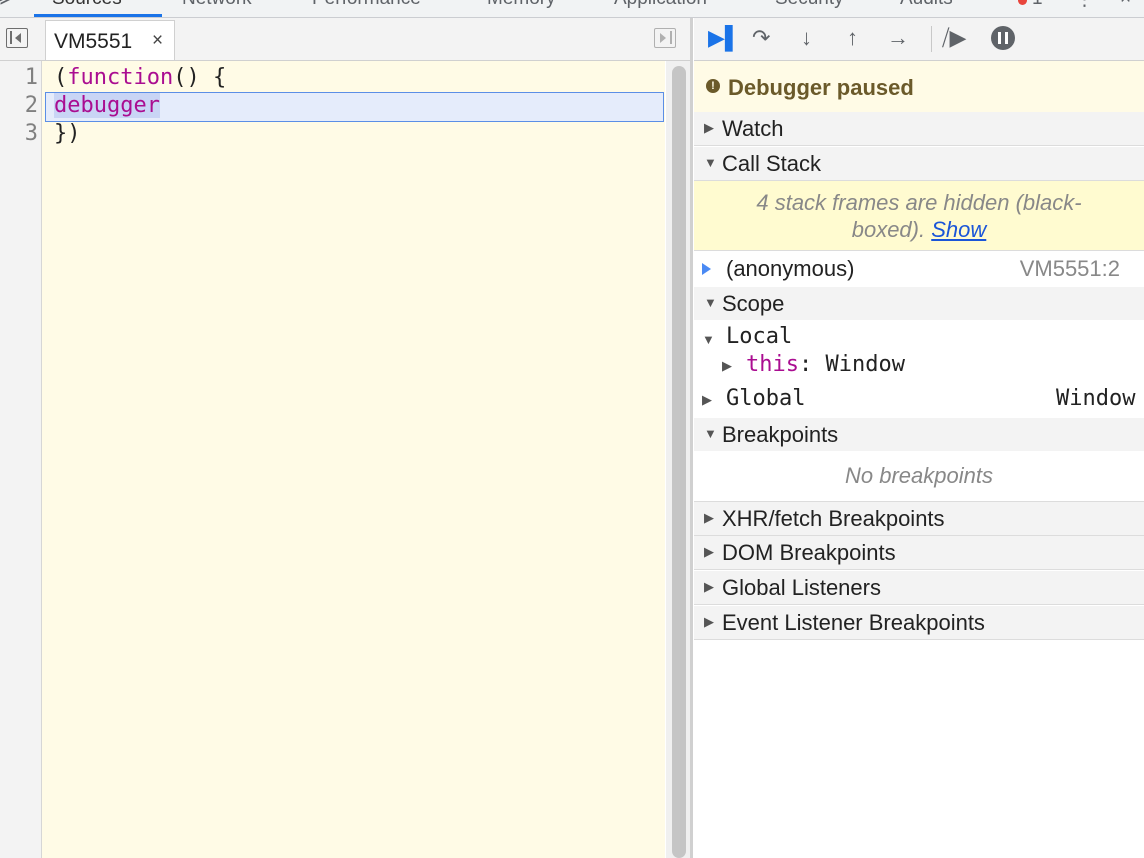  I want to click on section-breakpoints: ▼ Breakpoints, so click(919, 435).